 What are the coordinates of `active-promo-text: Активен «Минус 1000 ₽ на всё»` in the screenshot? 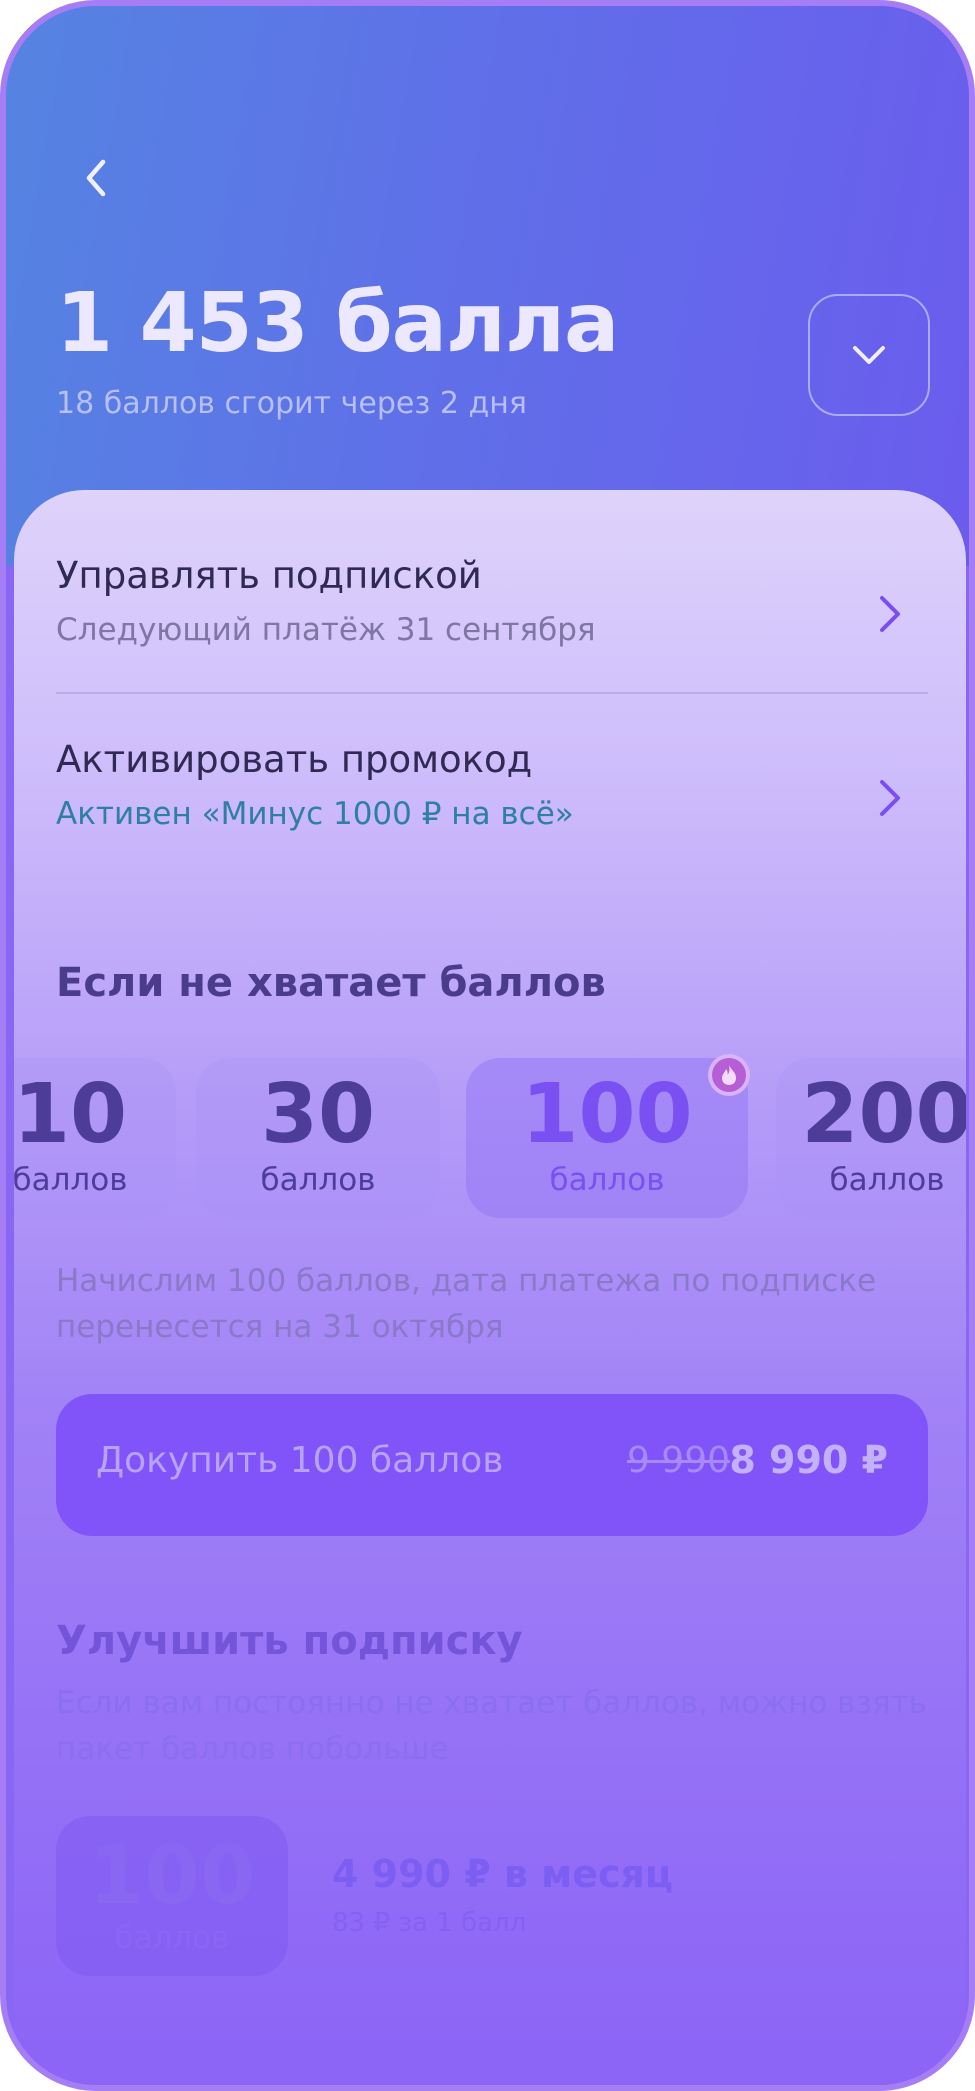 It's located at (315, 814).